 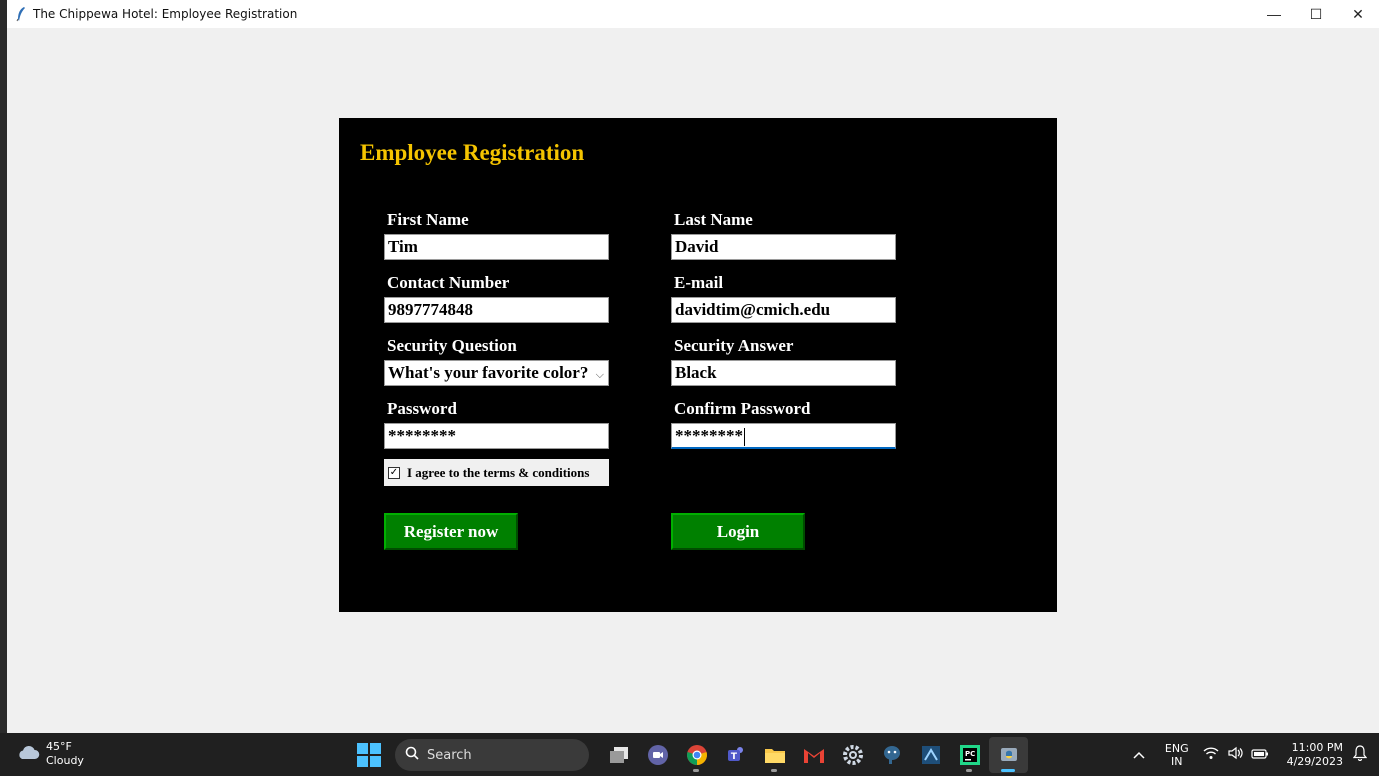 What do you see at coordinates (412, 755) in the screenshot?
I see `search-icon` at bounding box center [412, 755].